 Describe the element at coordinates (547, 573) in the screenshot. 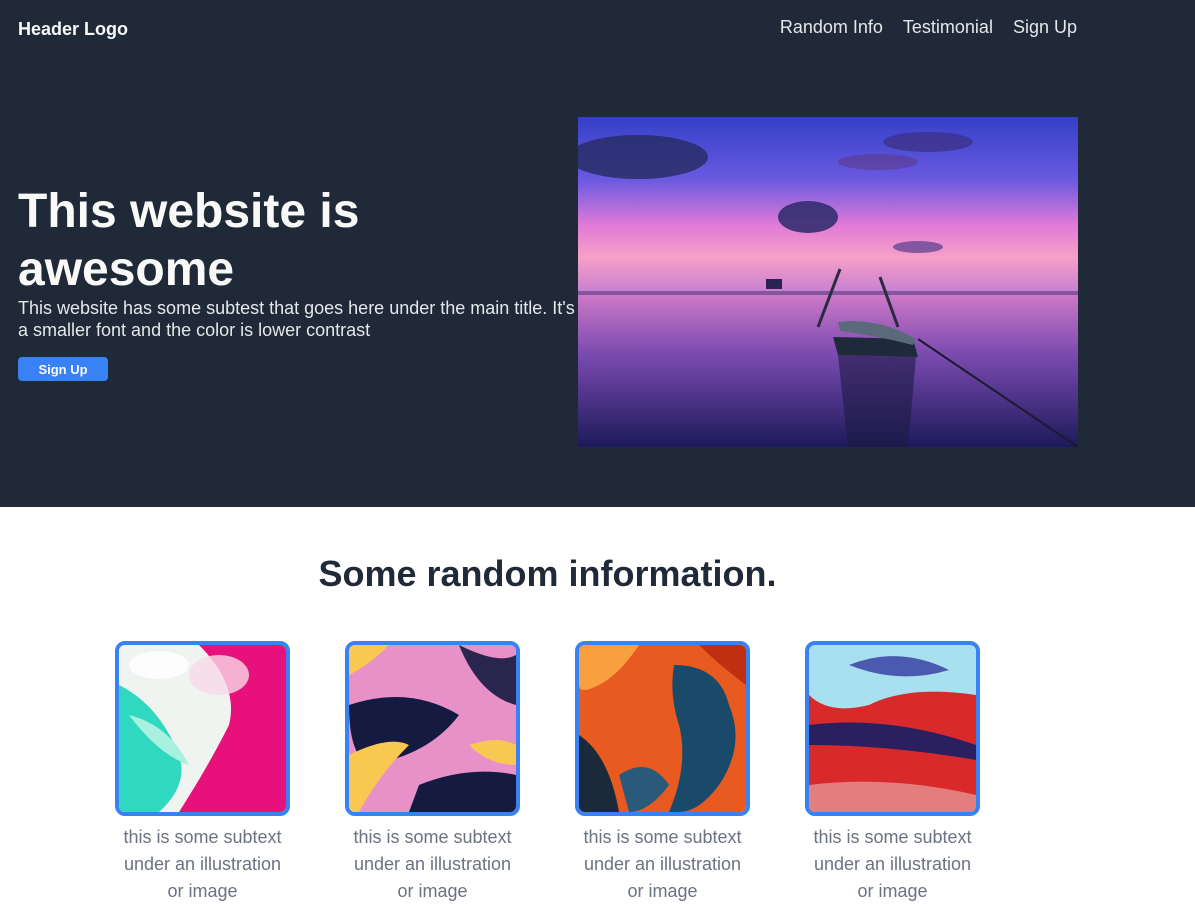

I see `info-section-title: Some random information.` at that location.